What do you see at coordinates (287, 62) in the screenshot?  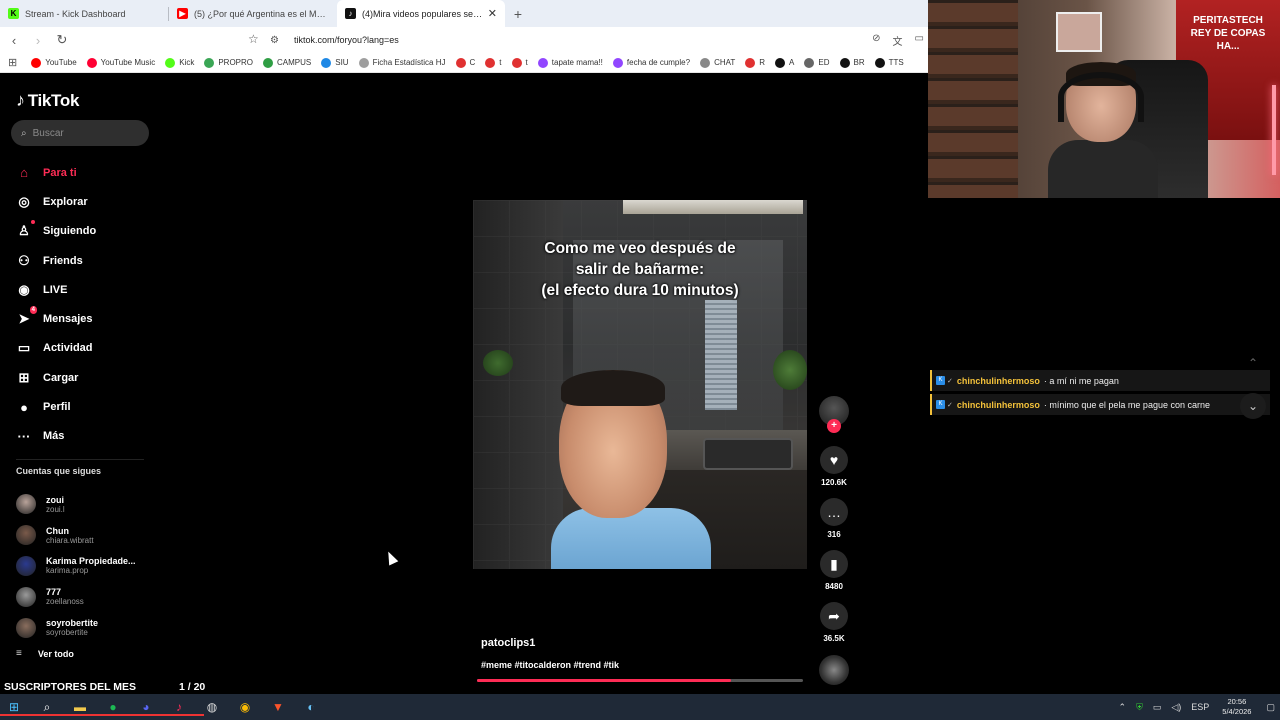 I see `bookmark-item: CAMPUS` at bounding box center [287, 62].